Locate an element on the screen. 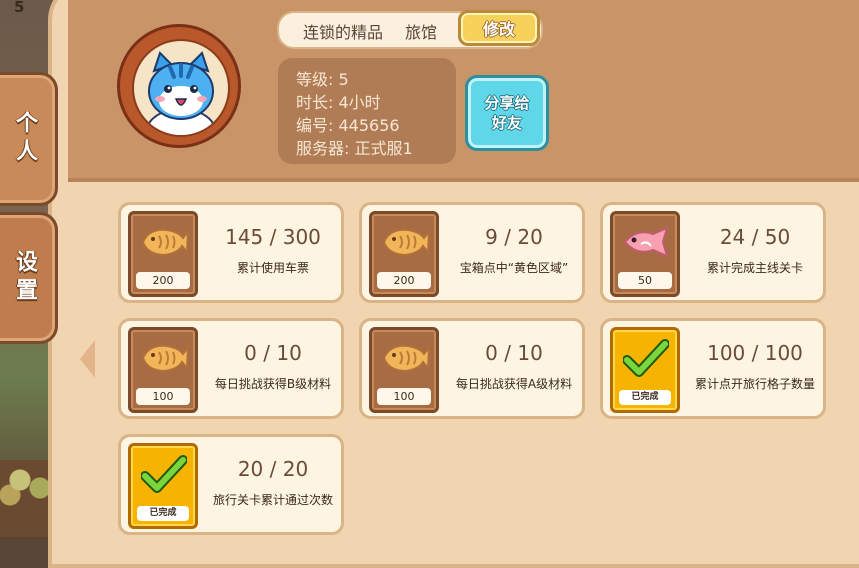 The height and width of the screenshot is (568, 859). task-progress: 145 / 300 is located at coordinates (273, 237).